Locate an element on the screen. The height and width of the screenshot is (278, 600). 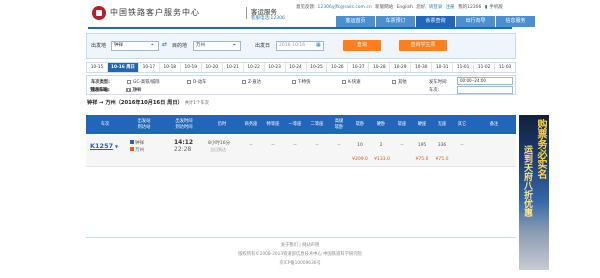
my-12306-link: 我的12306 is located at coordinates (469, 7).